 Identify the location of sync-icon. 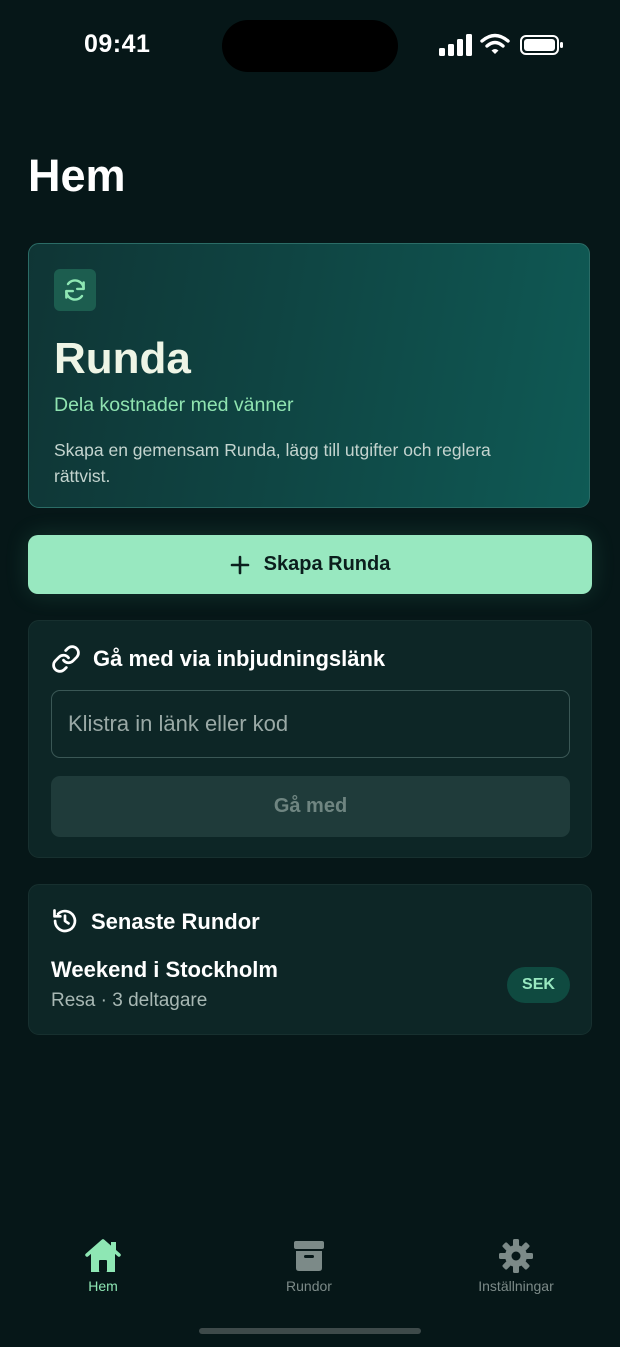
(75, 290).